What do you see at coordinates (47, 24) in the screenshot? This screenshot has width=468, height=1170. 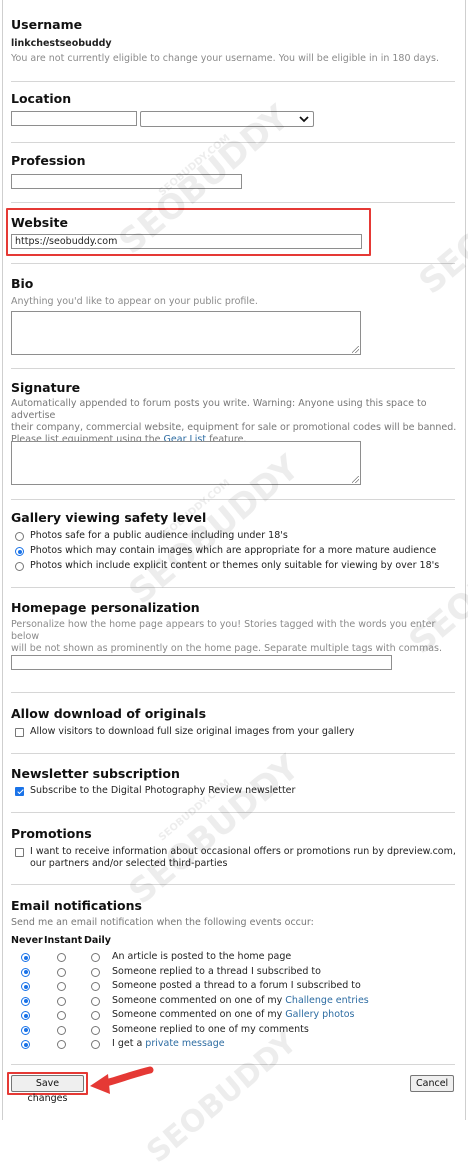 I see `username-heading: Username` at bounding box center [47, 24].